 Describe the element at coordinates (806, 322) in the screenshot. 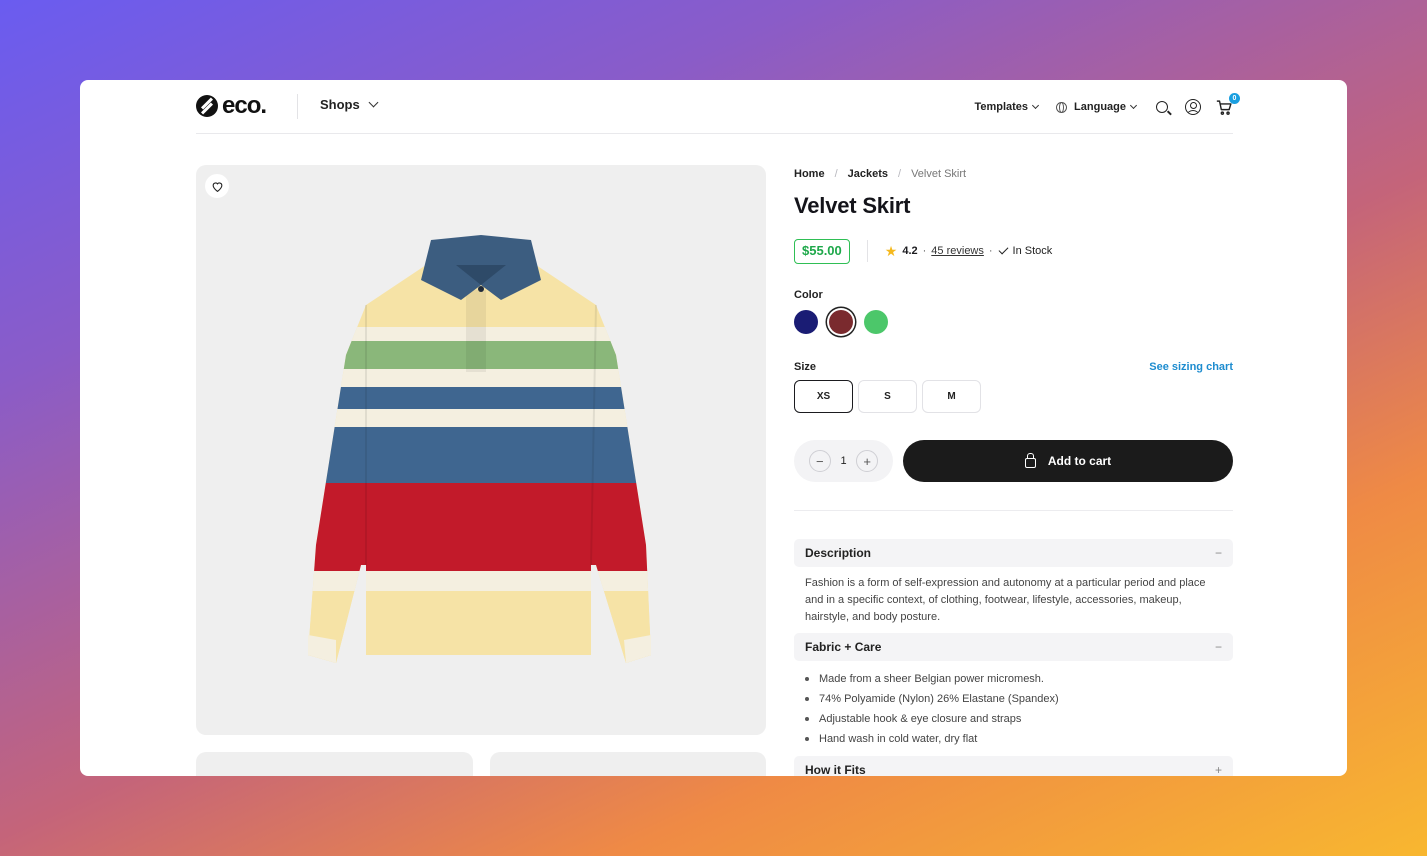

I see `color-swatch-navy` at that location.